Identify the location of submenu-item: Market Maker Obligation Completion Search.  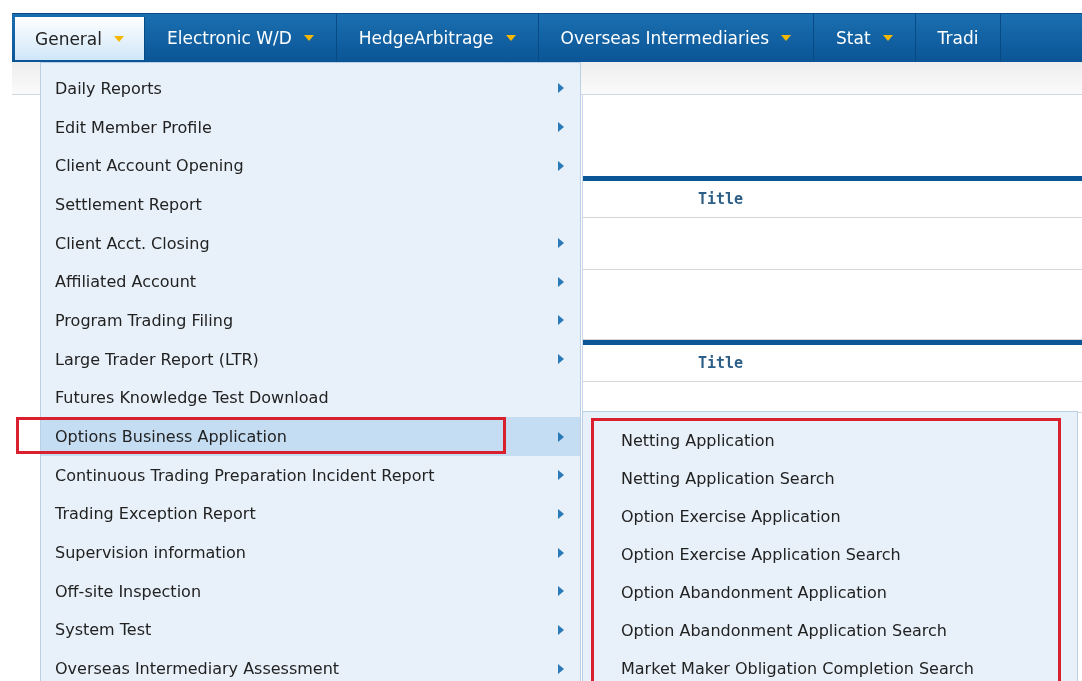
(839, 665).